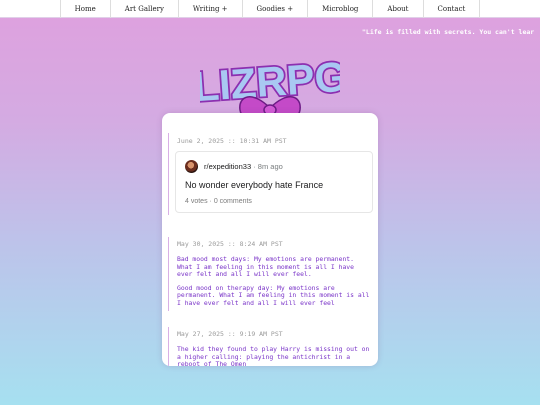 The width and height of the screenshot is (540, 405). I want to click on comment-count: 0 comments, so click(233, 201).